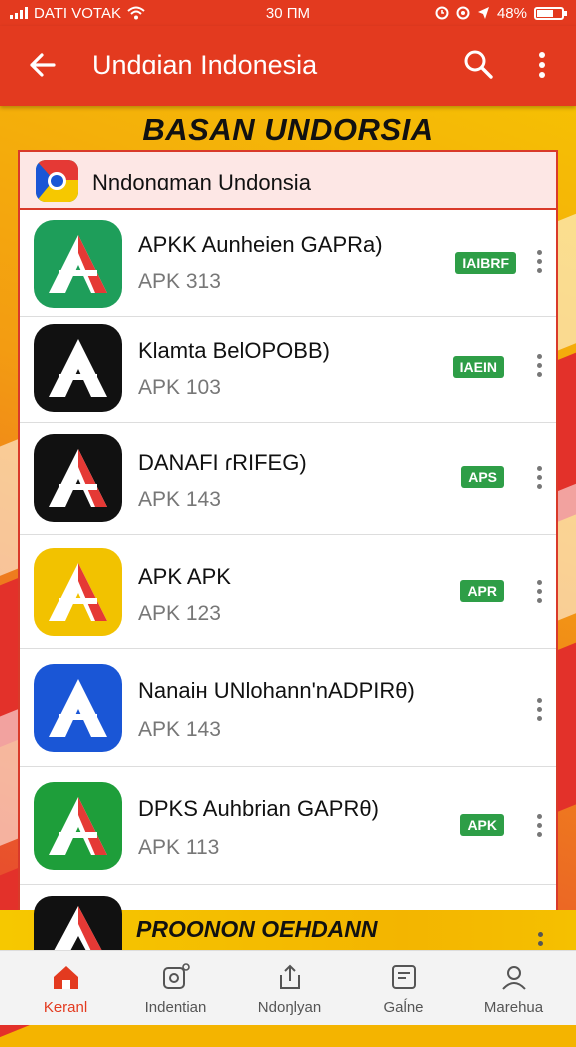  What do you see at coordinates (222, 462) in the screenshot?
I see `app-name: DANAFI ɾRIFEG)` at bounding box center [222, 462].